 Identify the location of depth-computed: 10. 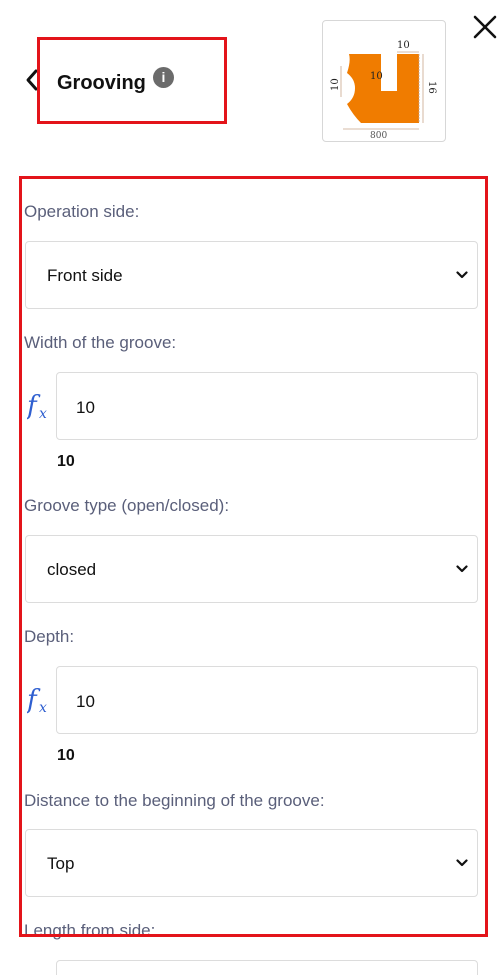
(66, 755).